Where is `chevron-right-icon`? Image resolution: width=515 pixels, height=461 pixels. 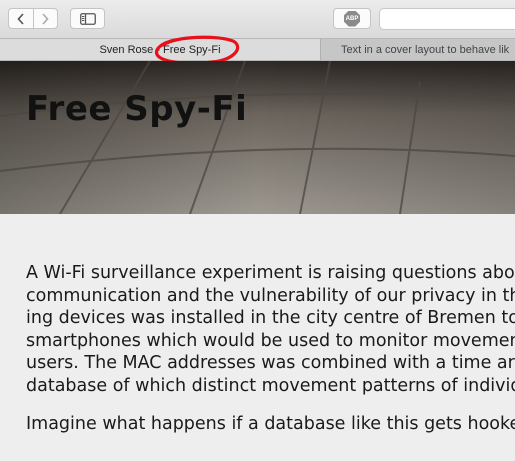 chevron-right-icon is located at coordinates (45, 18).